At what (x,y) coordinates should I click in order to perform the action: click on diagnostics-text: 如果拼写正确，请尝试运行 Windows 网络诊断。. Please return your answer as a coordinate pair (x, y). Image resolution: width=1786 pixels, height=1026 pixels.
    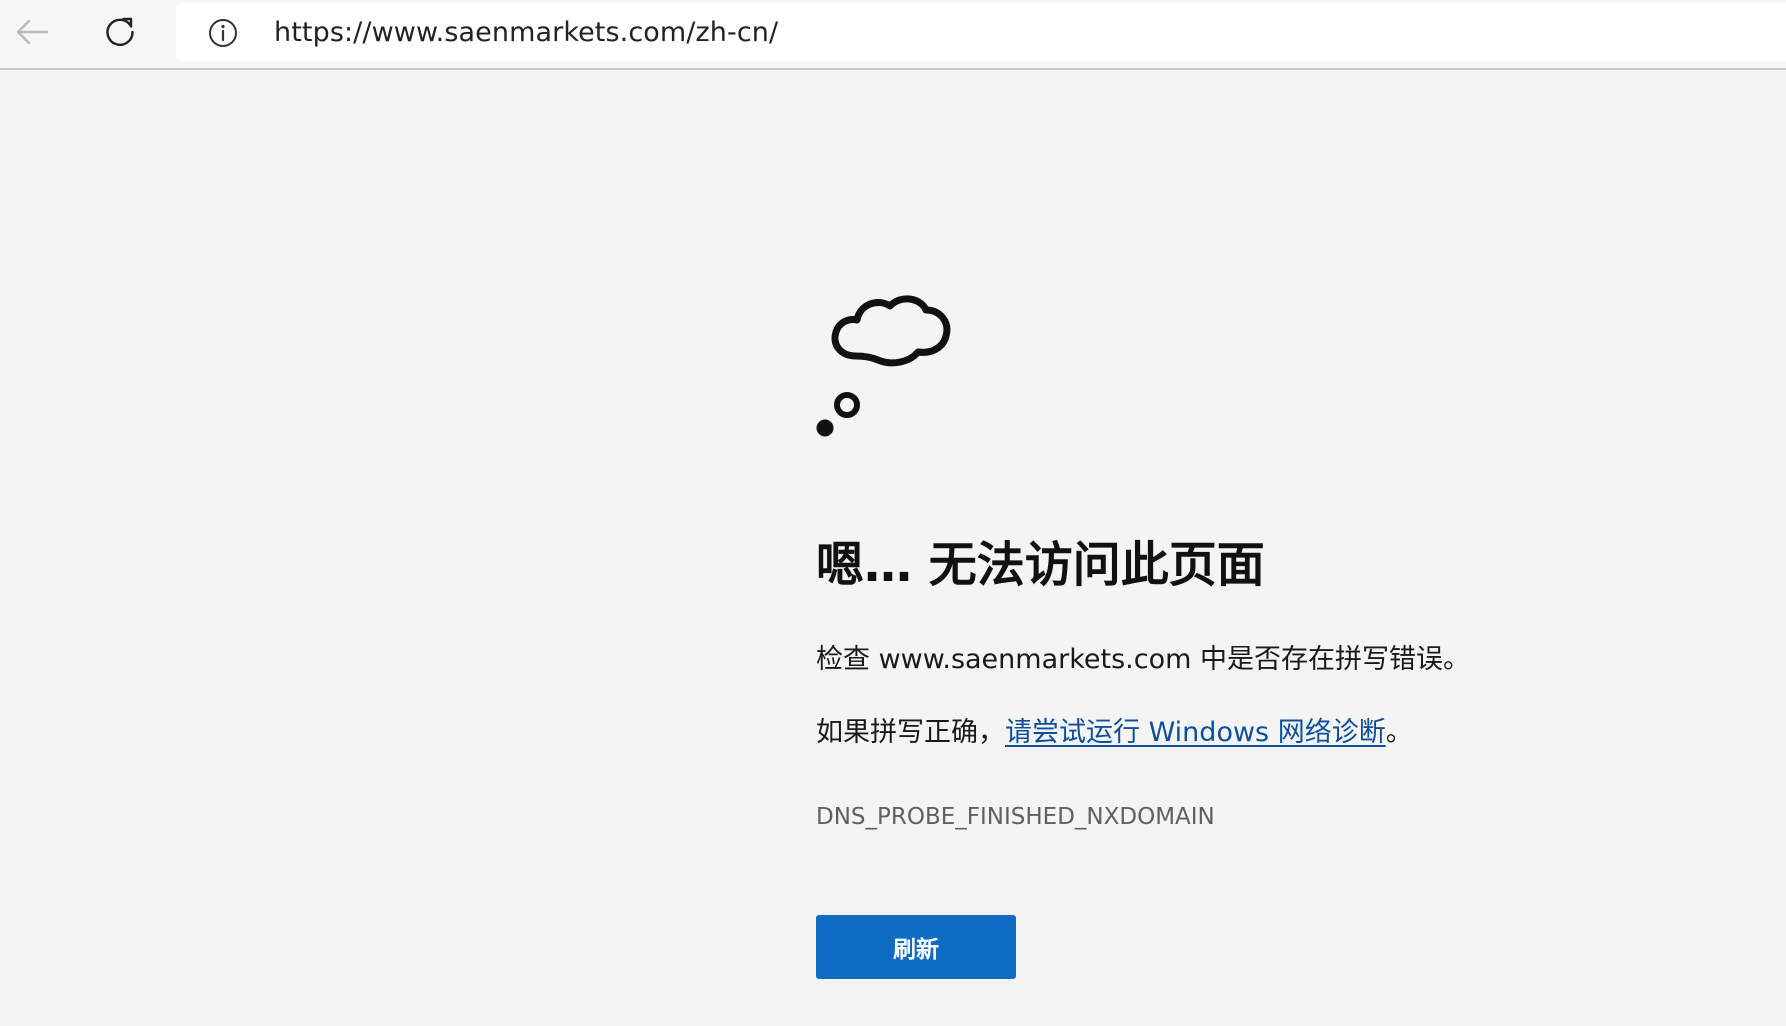
    Looking at the image, I should click on (1114, 733).